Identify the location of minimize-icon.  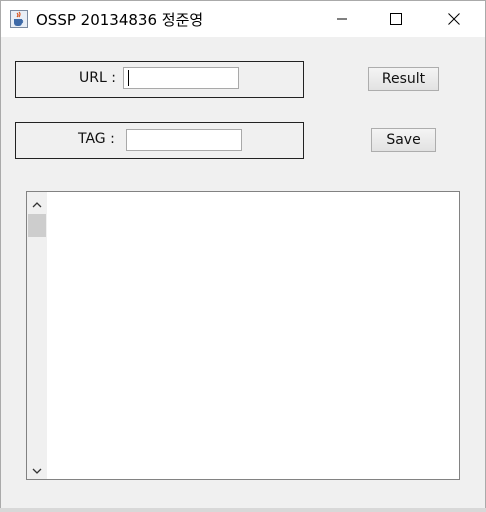
(342, 19).